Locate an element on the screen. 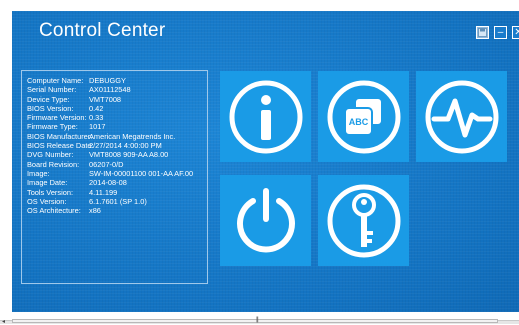 The height and width of the screenshot is (325, 519). info-icon is located at coordinates (265, 116).